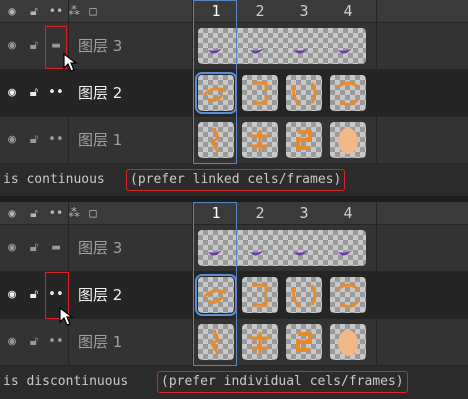  I want to click on status-hint: (prefer linked cels/frames), so click(236, 180).